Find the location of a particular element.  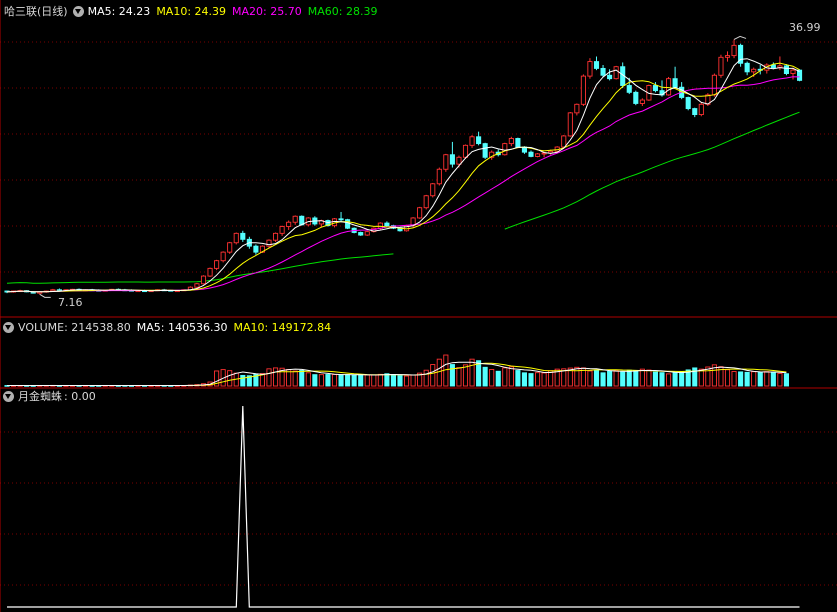

indicator-name: 月金蜘蛛 is located at coordinates (40, 396).